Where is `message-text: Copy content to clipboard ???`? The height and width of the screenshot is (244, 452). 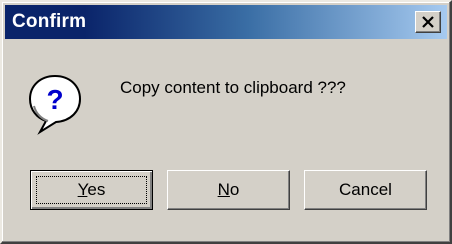 message-text: Copy content to clipboard ??? is located at coordinates (233, 87).